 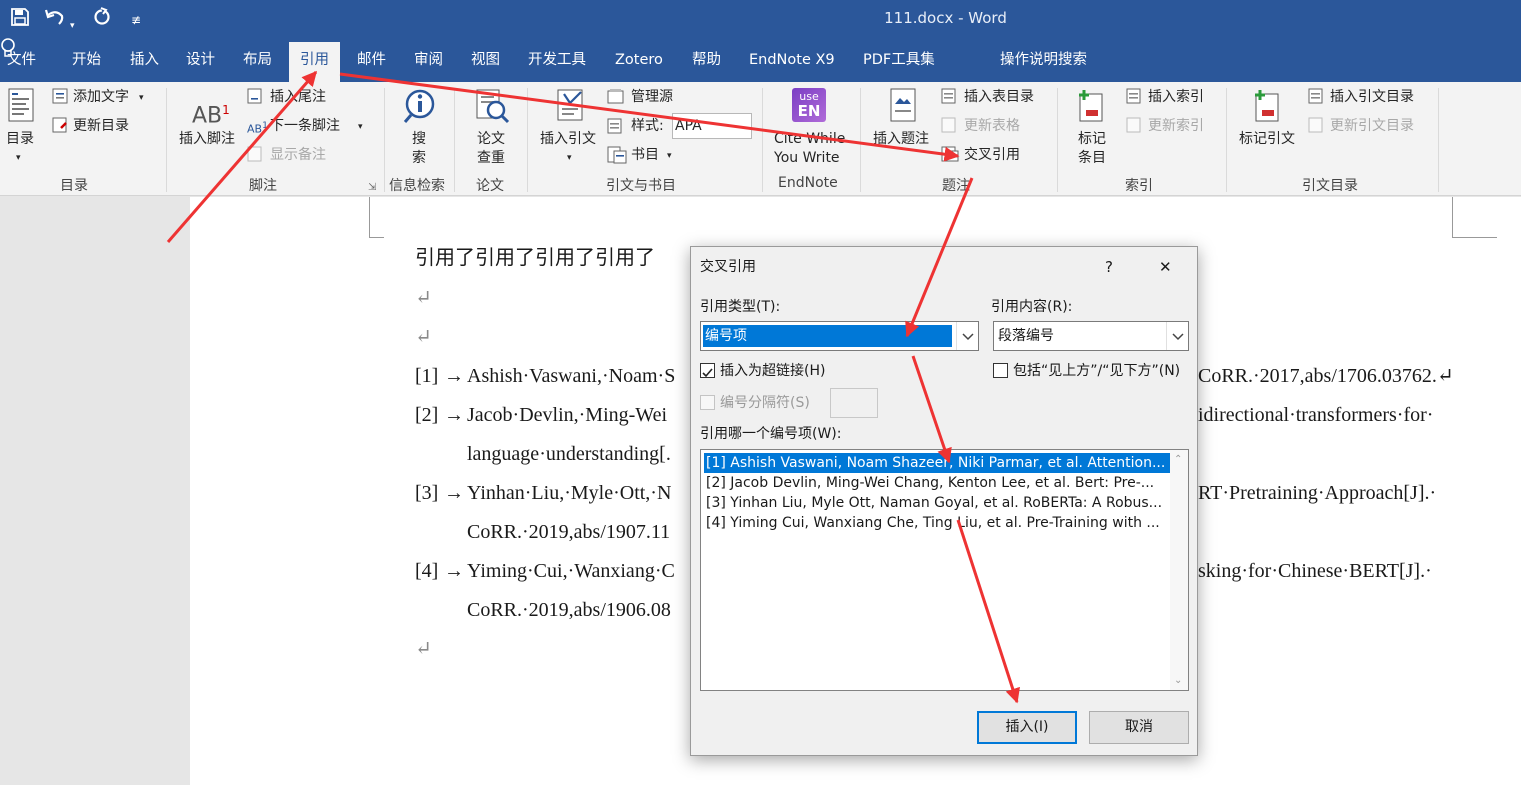 I want to click on reference-text: Yinhan·Liu,·Myle·Ott,·N, so click(x=569, y=493).